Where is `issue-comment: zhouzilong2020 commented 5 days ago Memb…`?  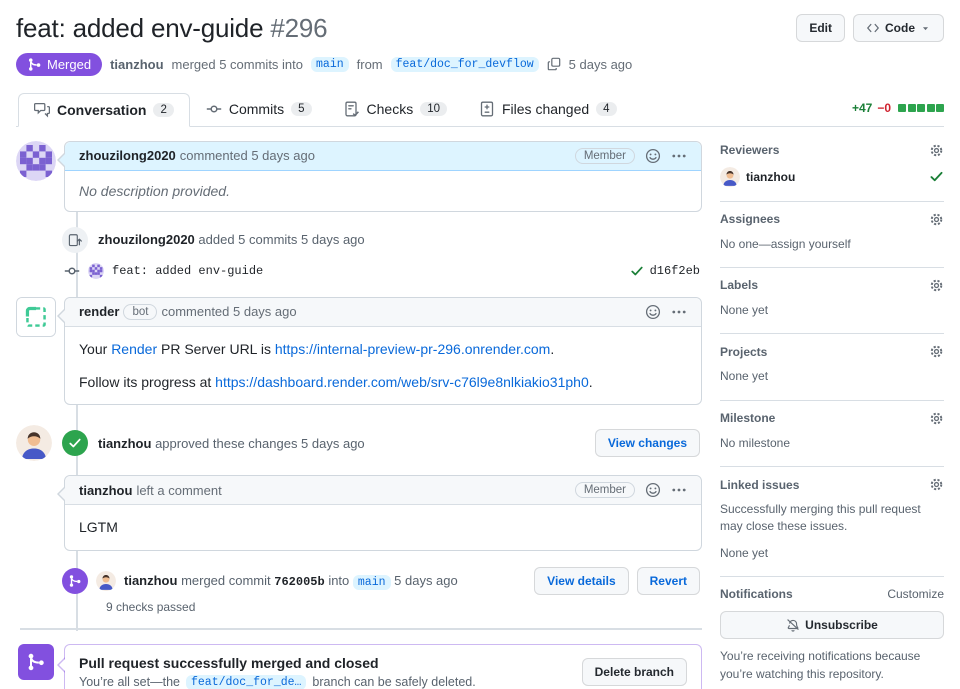 issue-comment: zhouzilong2020 commented 5 days ago Memb… is located at coordinates (359, 176).